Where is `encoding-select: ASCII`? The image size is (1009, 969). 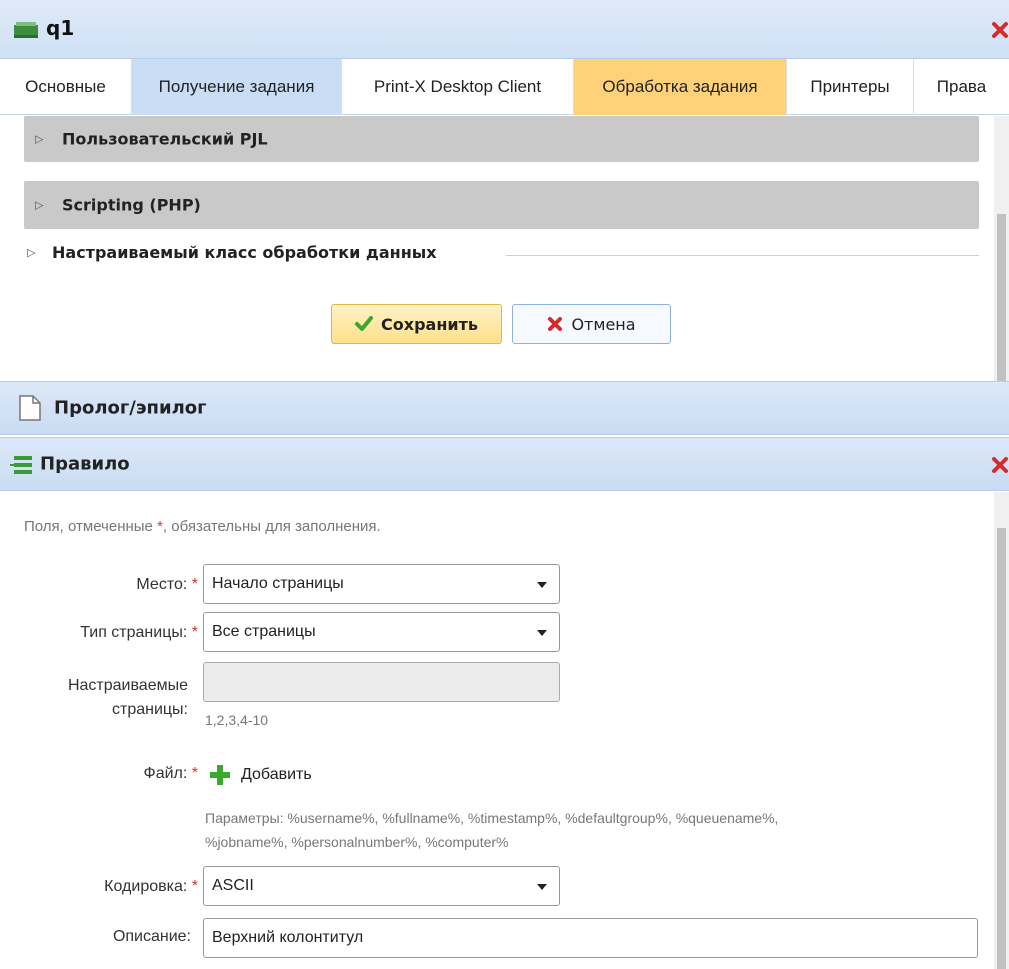
encoding-select: ASCII is located at coordinates (381, 886).